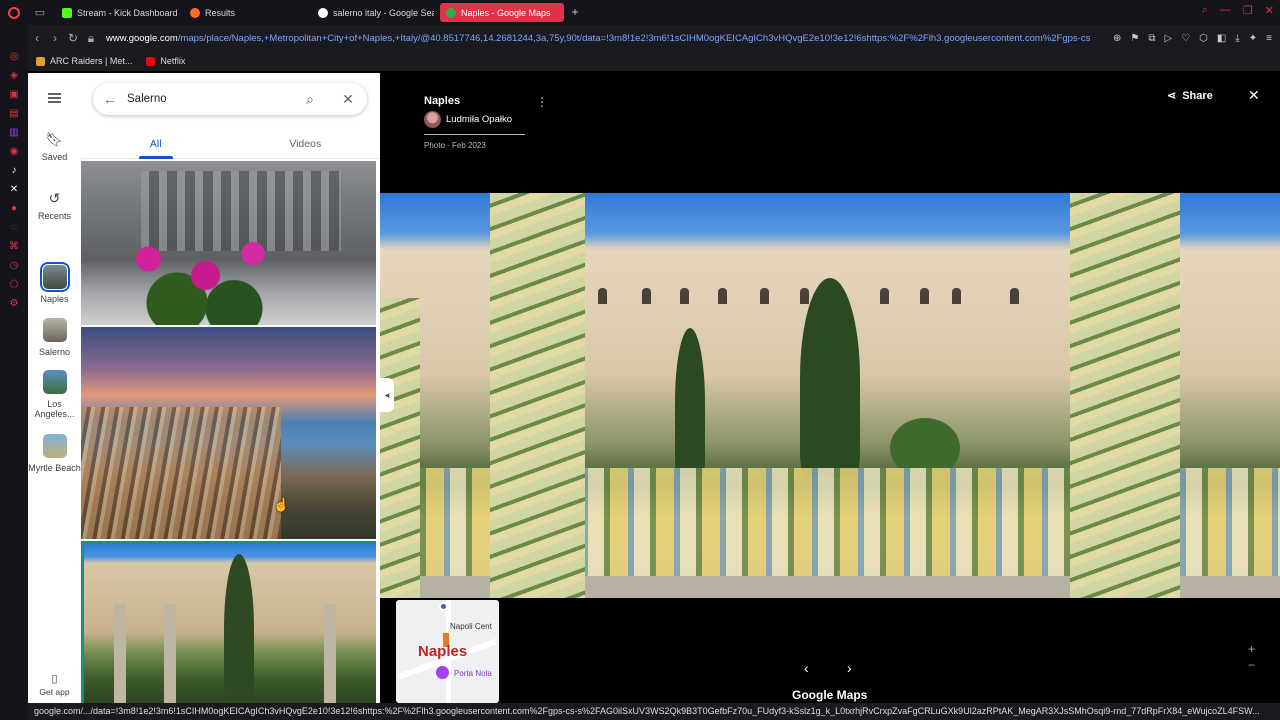 This screenshot has height=720, width=1280. What do you see at coordinates (1251, 665) in the screenshot?
I see `zoom-out-icon: −` at bounding box center [1251, 665].